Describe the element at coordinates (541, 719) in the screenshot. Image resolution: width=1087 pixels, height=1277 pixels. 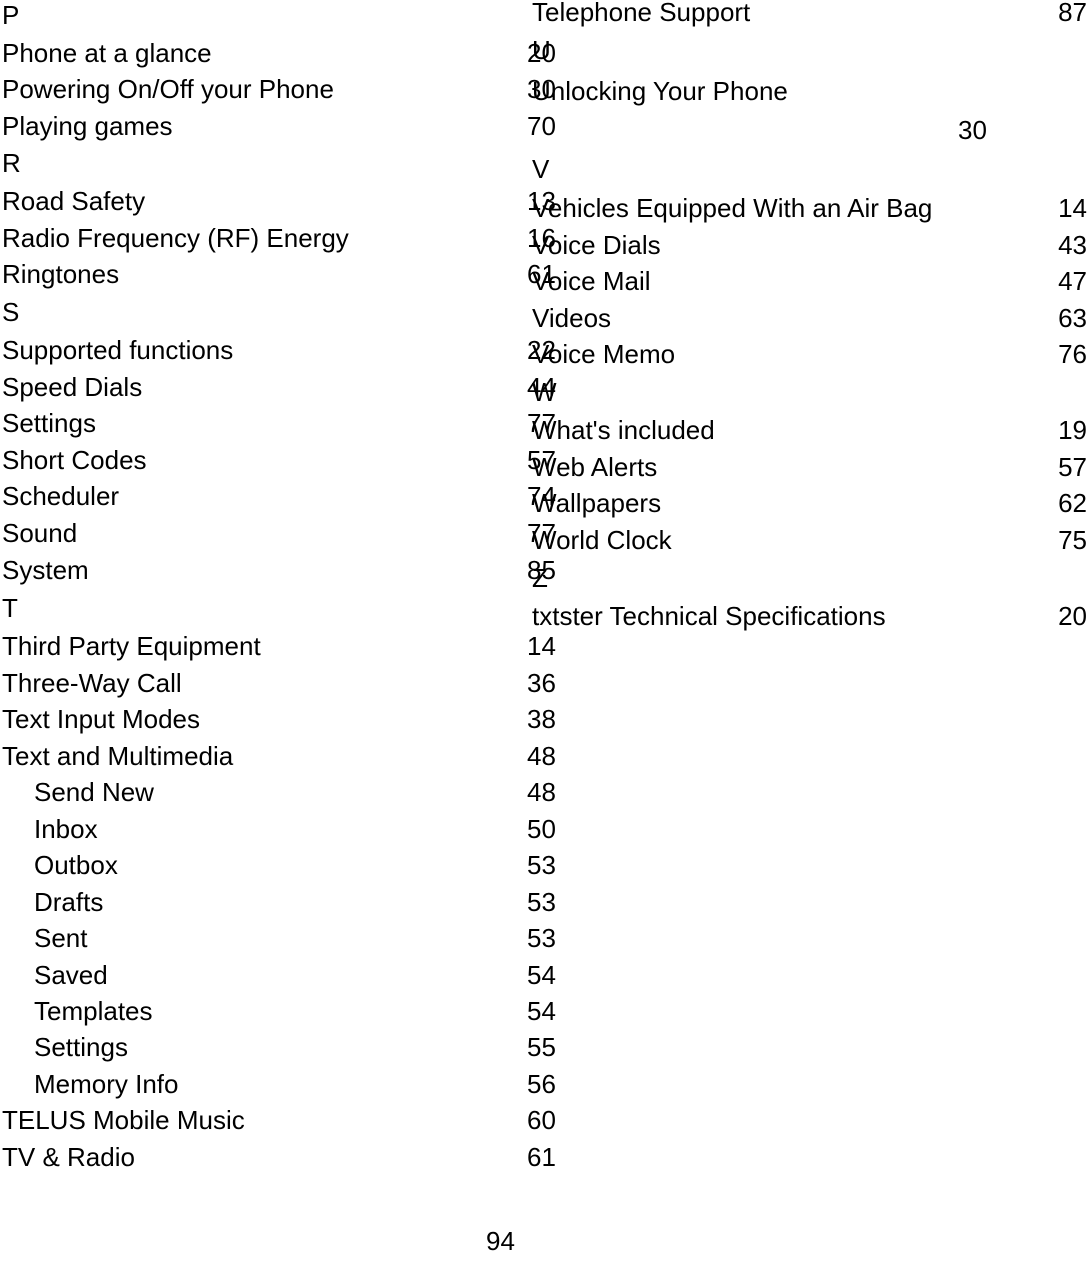
I see `index-page-number: 38` at that location.